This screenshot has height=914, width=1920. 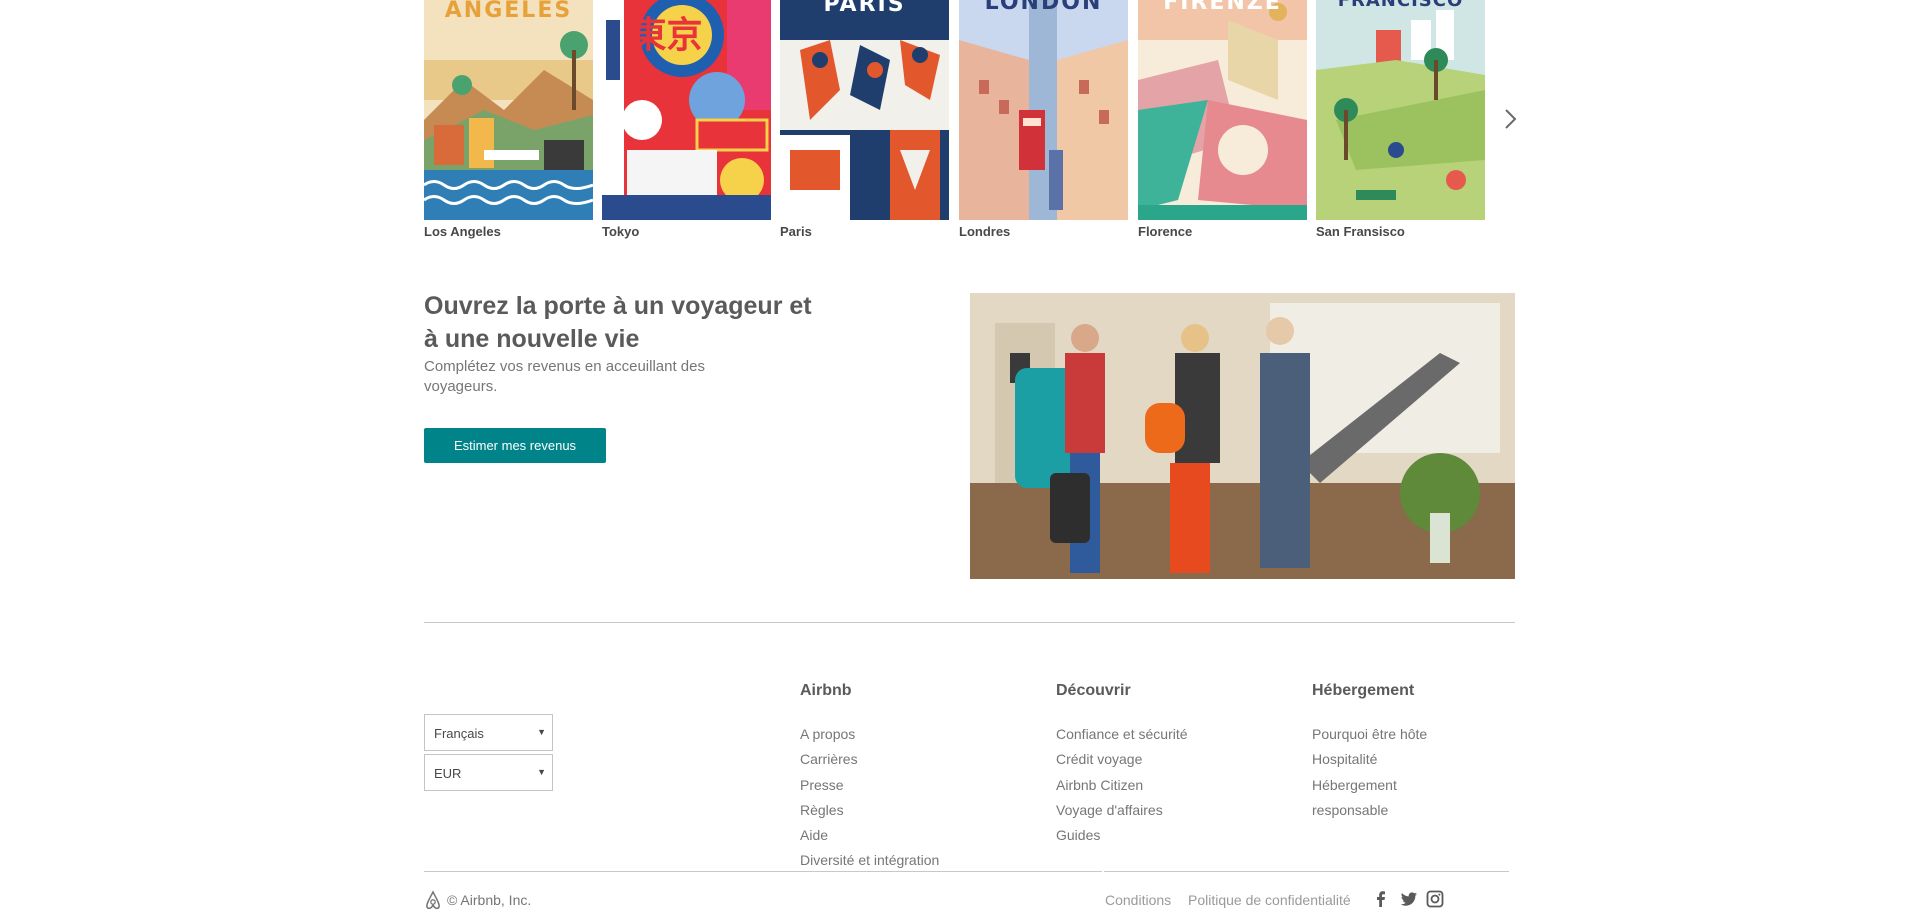 What do you see at coordinates (489, 900) in the screenshot?
I see `copyright-text: © Airbnb, Inc.` at bounding box center [489, 900].